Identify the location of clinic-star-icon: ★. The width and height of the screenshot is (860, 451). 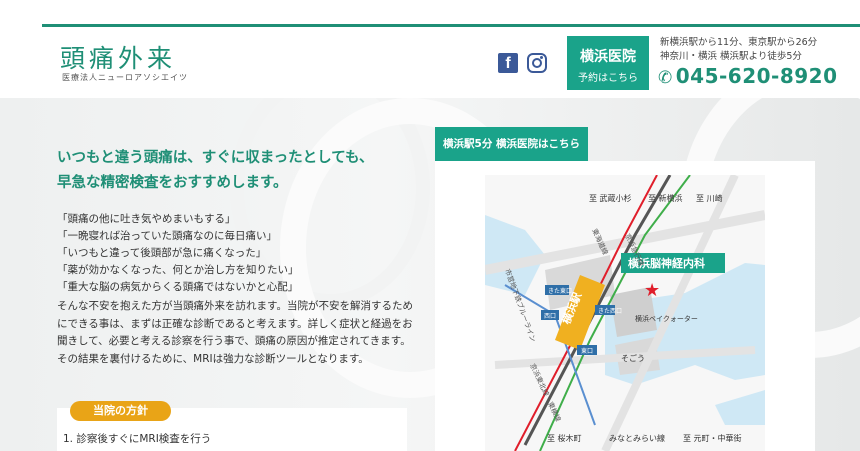
(652, 290).